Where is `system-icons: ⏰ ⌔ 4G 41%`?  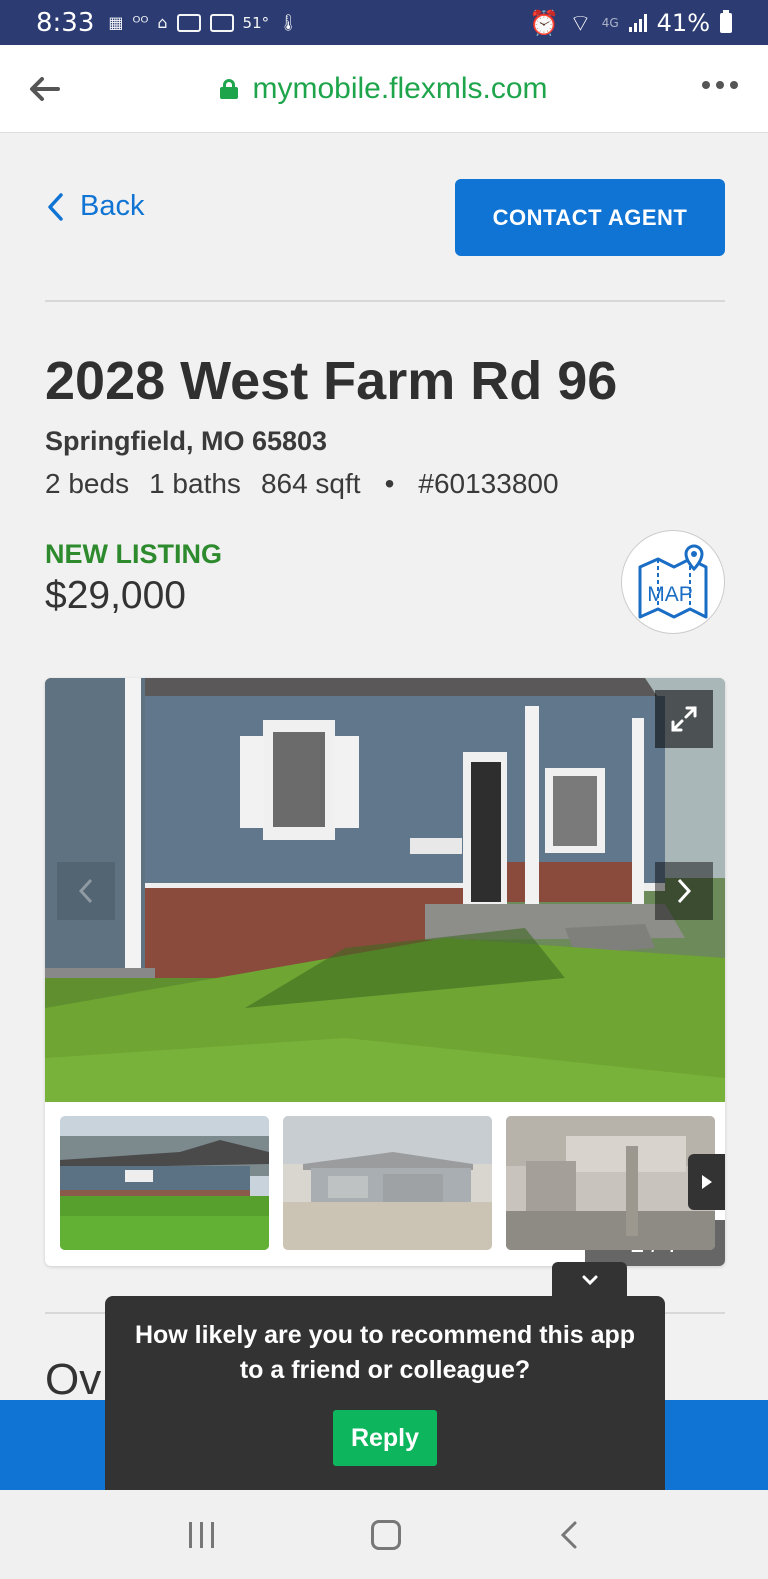 system-icons: ⏰ ⌔ 4G 41% is located at coordinates (630, 23).